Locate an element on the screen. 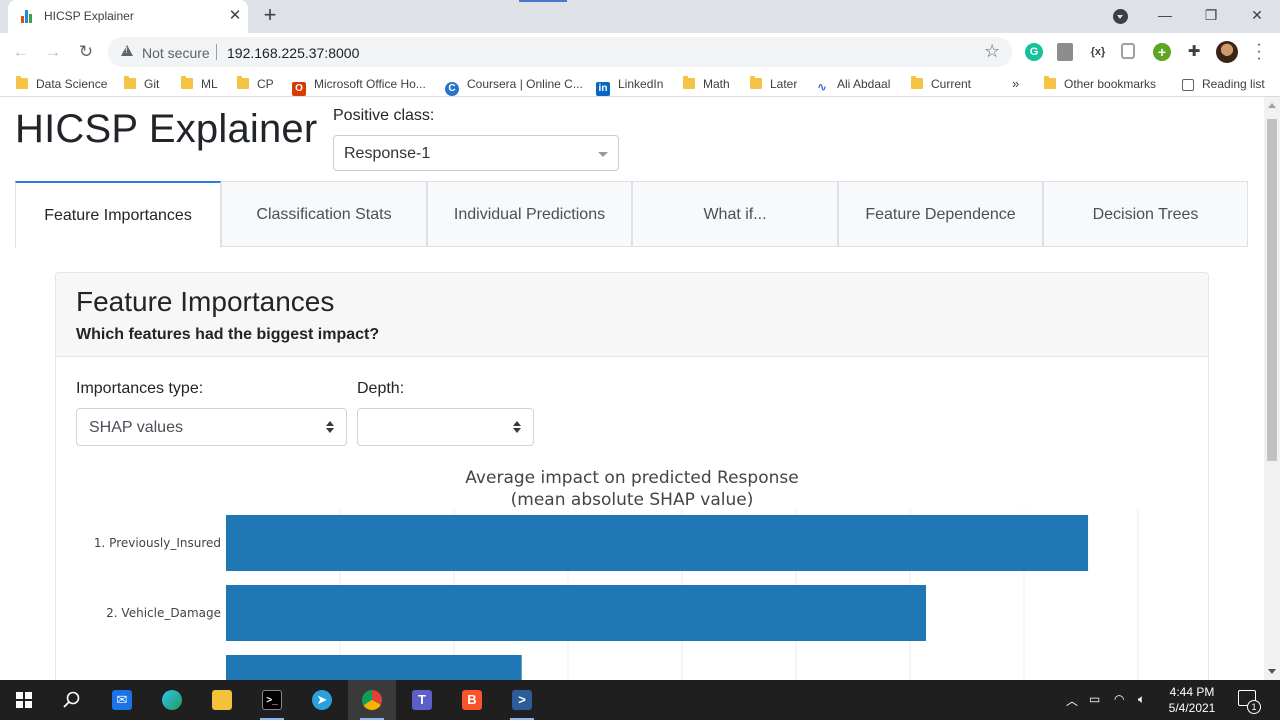  show-hidden-icons-icon: ︿ is located at coordinates (1072, 700).